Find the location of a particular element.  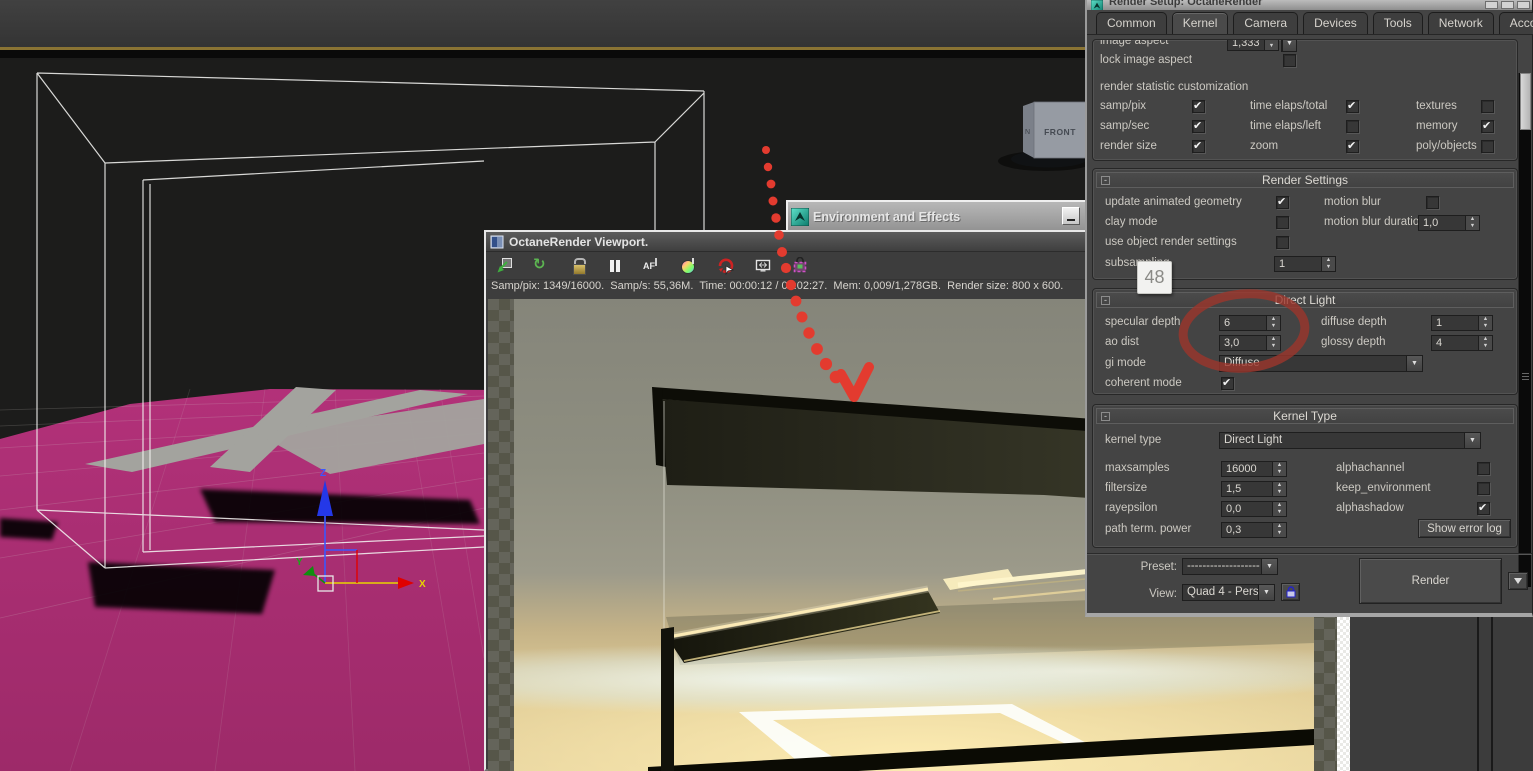

pause-icon is located at coordinates (615, 266).